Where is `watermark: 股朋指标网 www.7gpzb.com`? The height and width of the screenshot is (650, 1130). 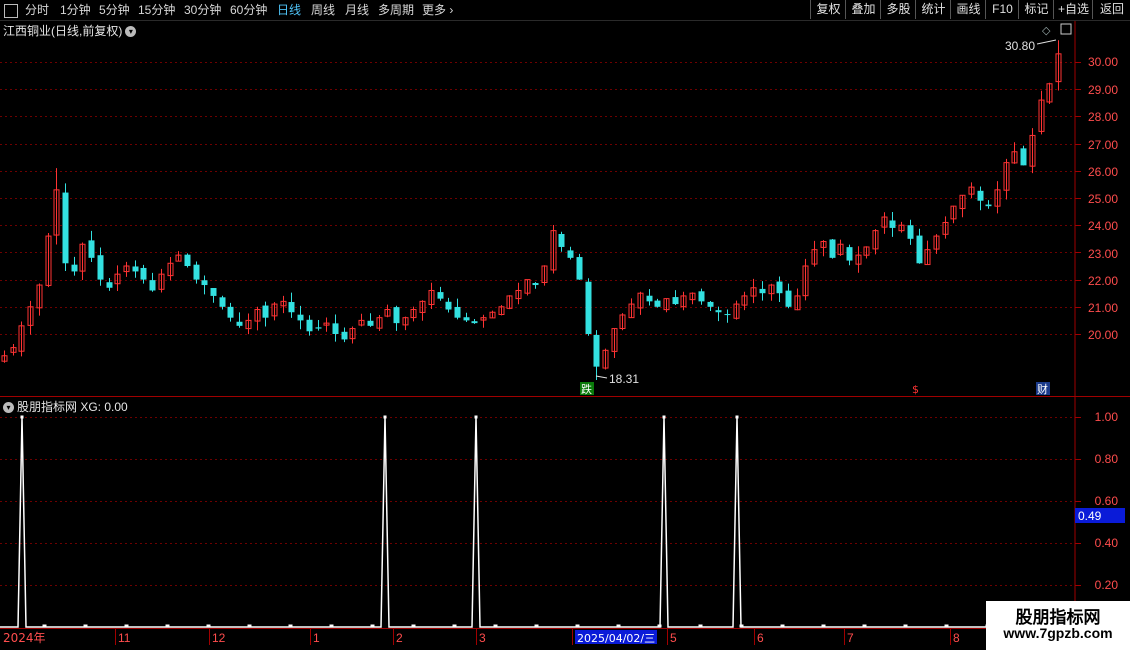 watermark: 股朋指标网 www.7gpzb.com is located at coordinates (1058, 625).